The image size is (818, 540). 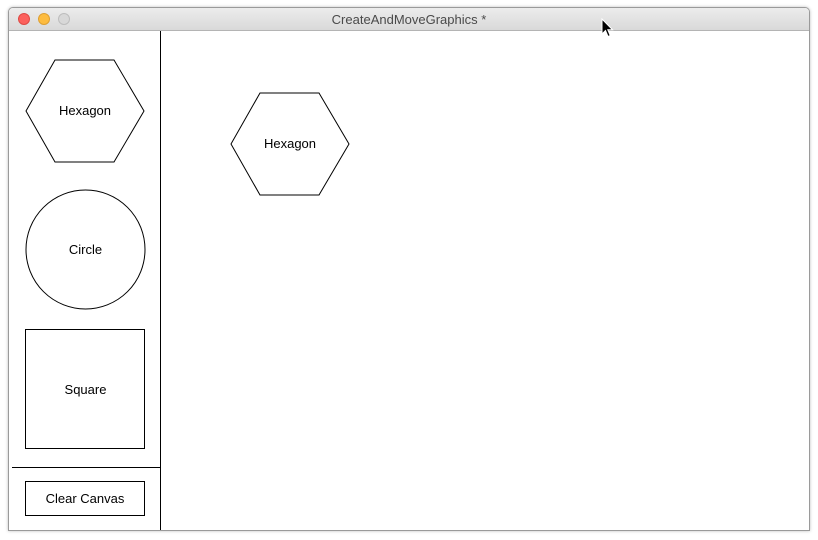 I want to click on window-title: CreateAndMoveGraphics *, so click(x=409, y=19).